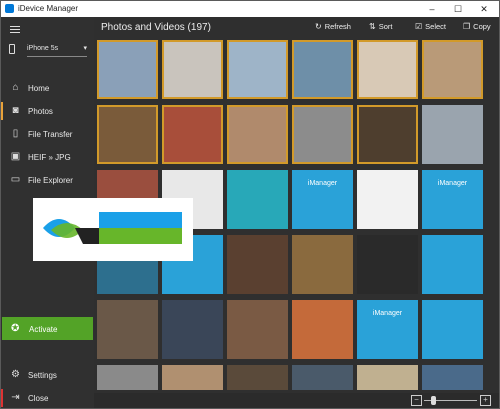 The height and width of the screenshot is (409, 500). I want to click on device-selector: iPhone 5s ▾, so click(48, 50).